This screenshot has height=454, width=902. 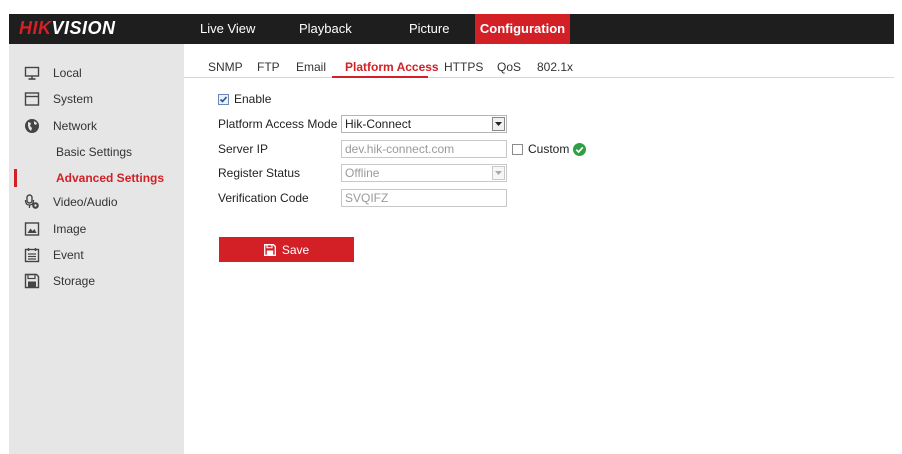 What do you see at coordinates (424, 198) in the screenshot?
I see `verification-code-input: SVQIFZ` at bounding box center [424, 198].